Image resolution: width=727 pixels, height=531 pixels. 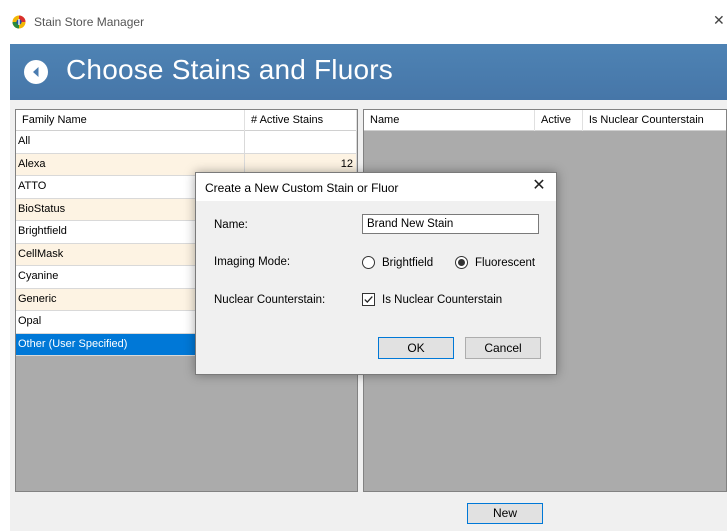 I want to click on column-header-family-name: Family Name, so click(x=130, y=120).